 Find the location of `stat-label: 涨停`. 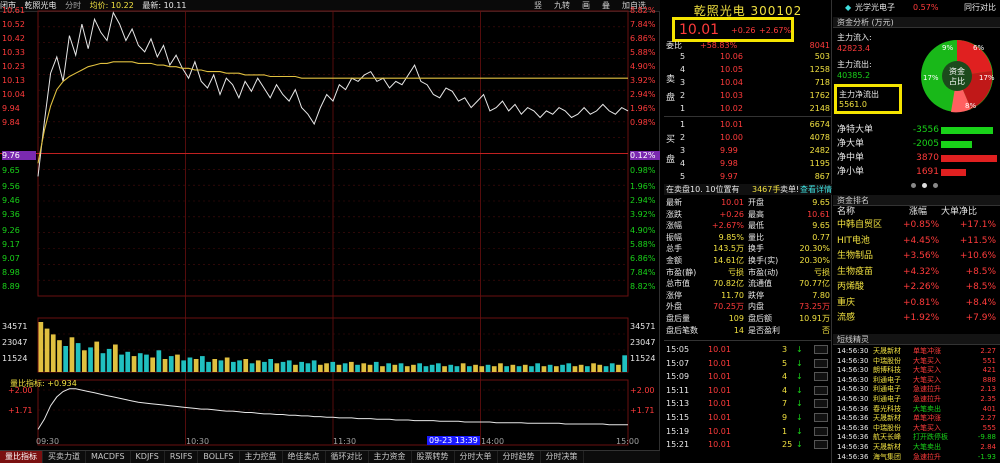

stat-label: 涨停 is located at coordinates (674, 295).